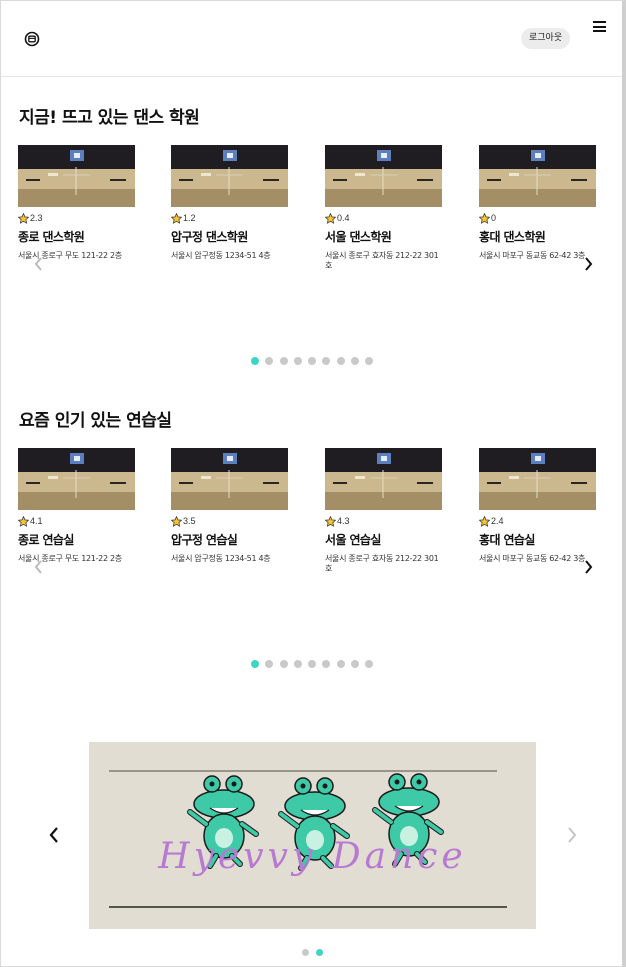 The image size is (626, 967). What do you see at coordinates (384, 218) in the screenshot?
I see `rating: 0.4` at bounding box center [384, 218].